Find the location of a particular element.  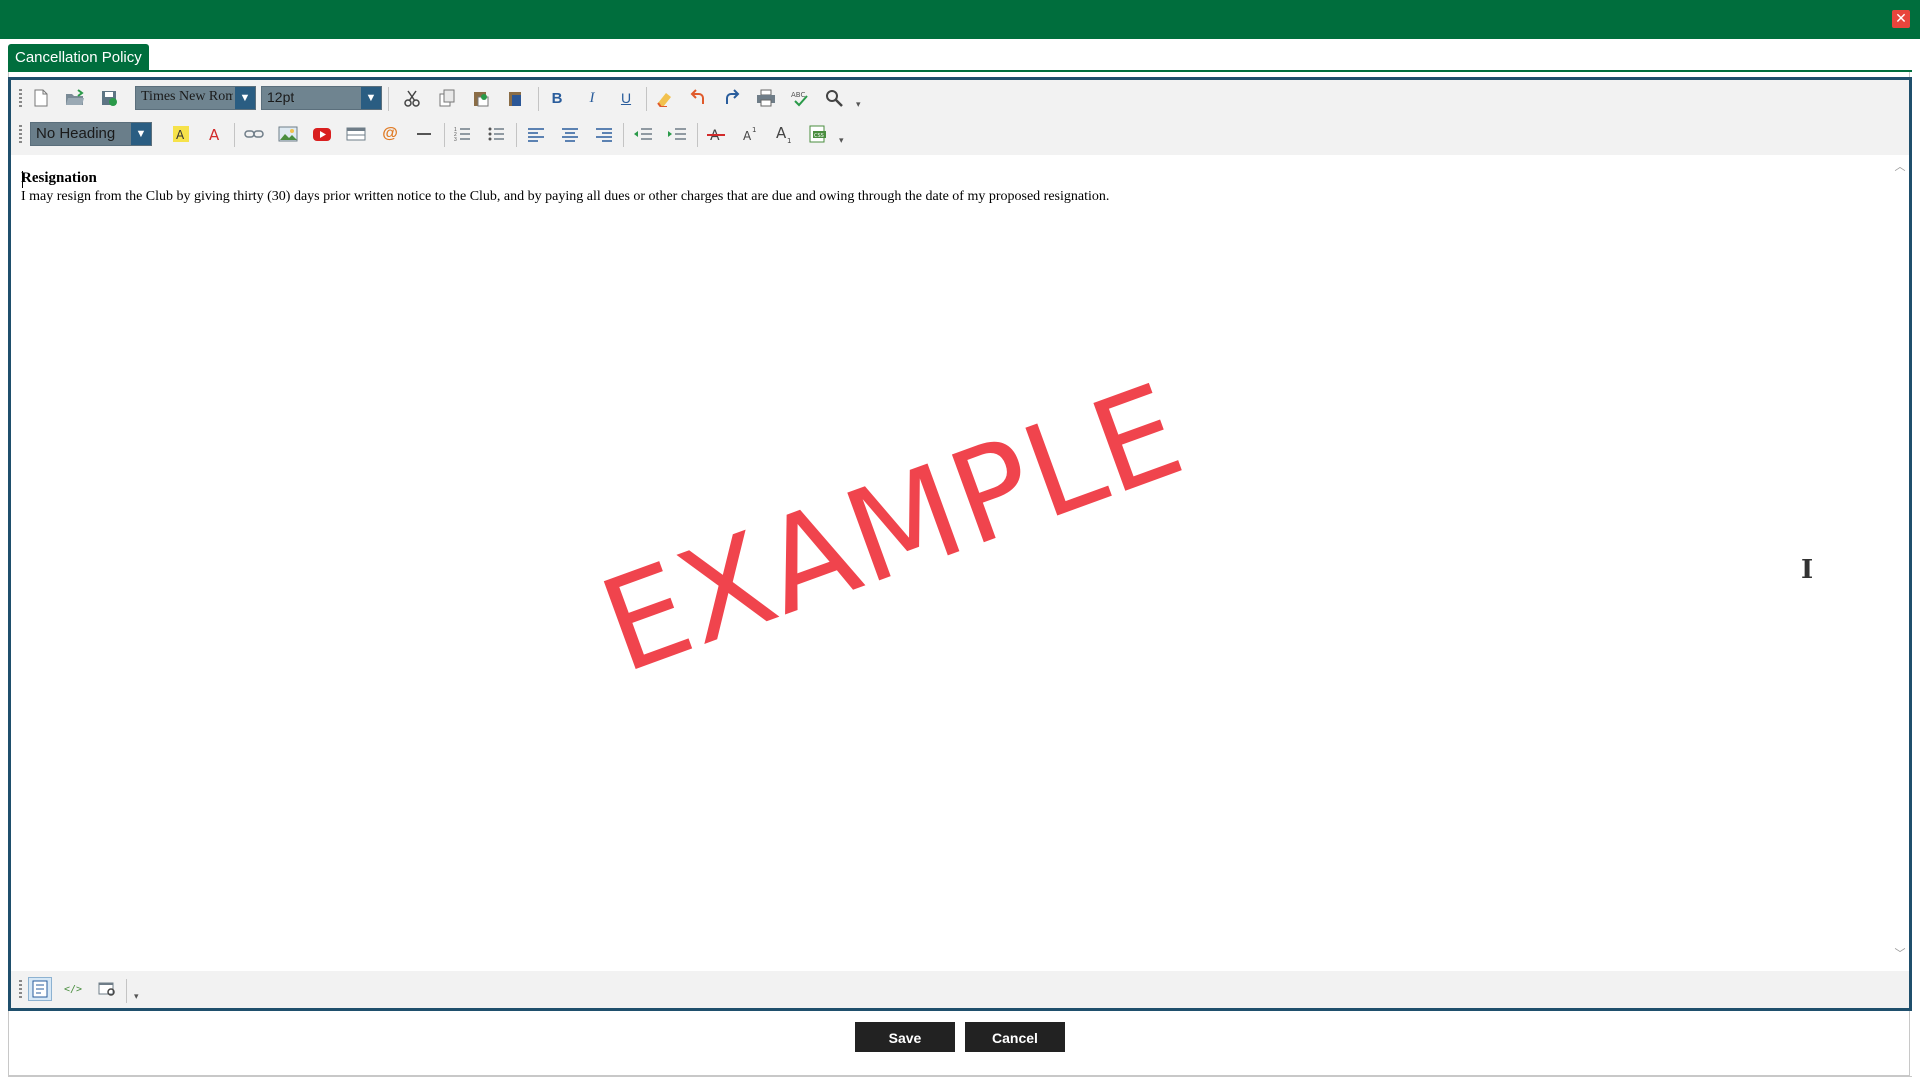

highlight-color-icon: A is located at coordinates (181, 134).